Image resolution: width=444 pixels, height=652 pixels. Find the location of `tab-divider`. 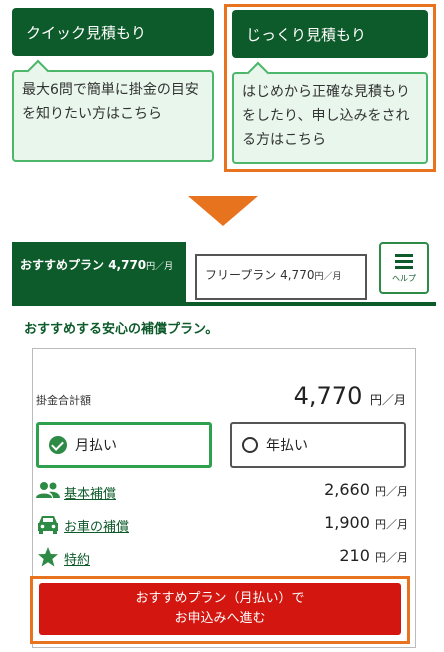

tab-divider is located at coordinates (224, 304).